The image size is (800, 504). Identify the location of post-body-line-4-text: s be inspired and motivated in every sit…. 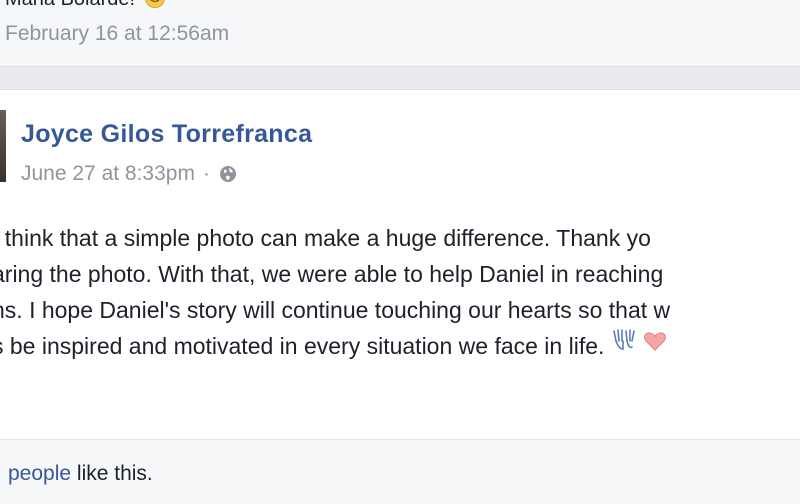
(302, 346).